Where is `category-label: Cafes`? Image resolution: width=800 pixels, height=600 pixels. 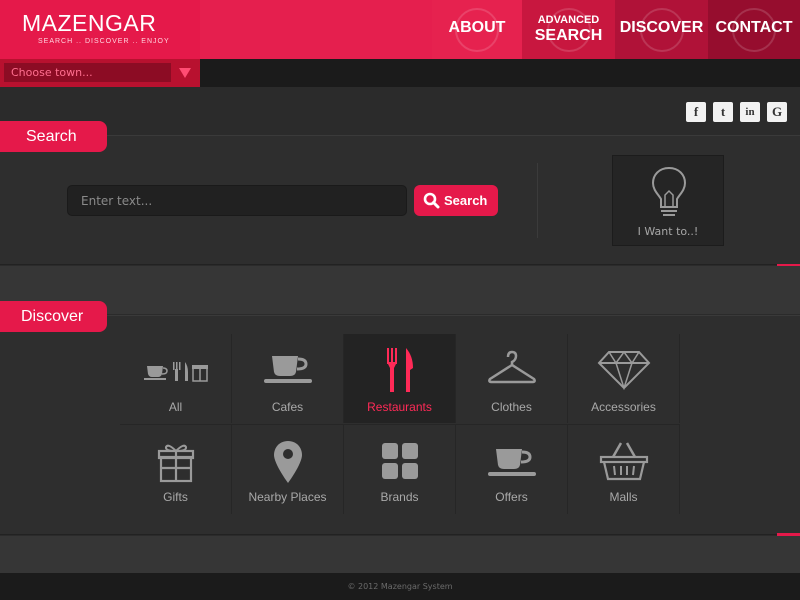 category-label: Cafes is located at coordinates (287, 407).